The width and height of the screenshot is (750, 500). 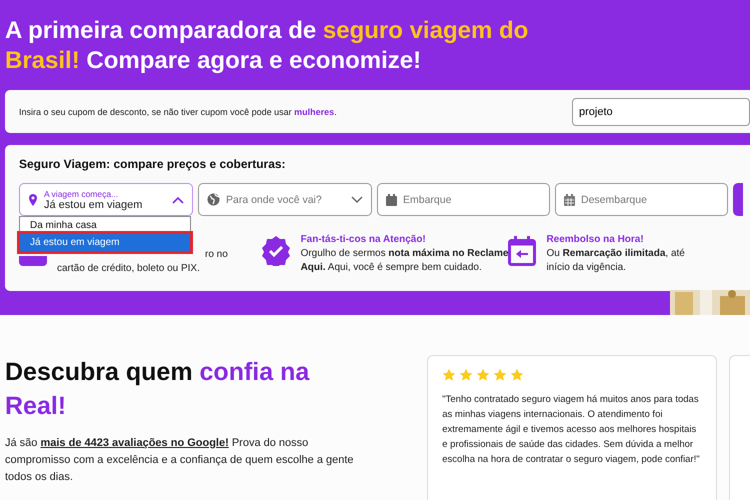 I want to click on feature-text: ro no, so click(x=216, y=255).